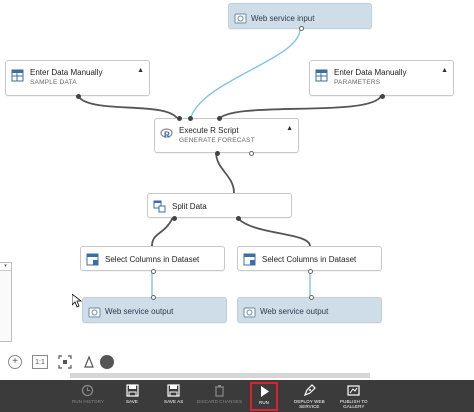  What do you see at coordinates (245, 74) in the screenshot?
I see `connector-ws-input-to-r` at bounding box center [245, 74].